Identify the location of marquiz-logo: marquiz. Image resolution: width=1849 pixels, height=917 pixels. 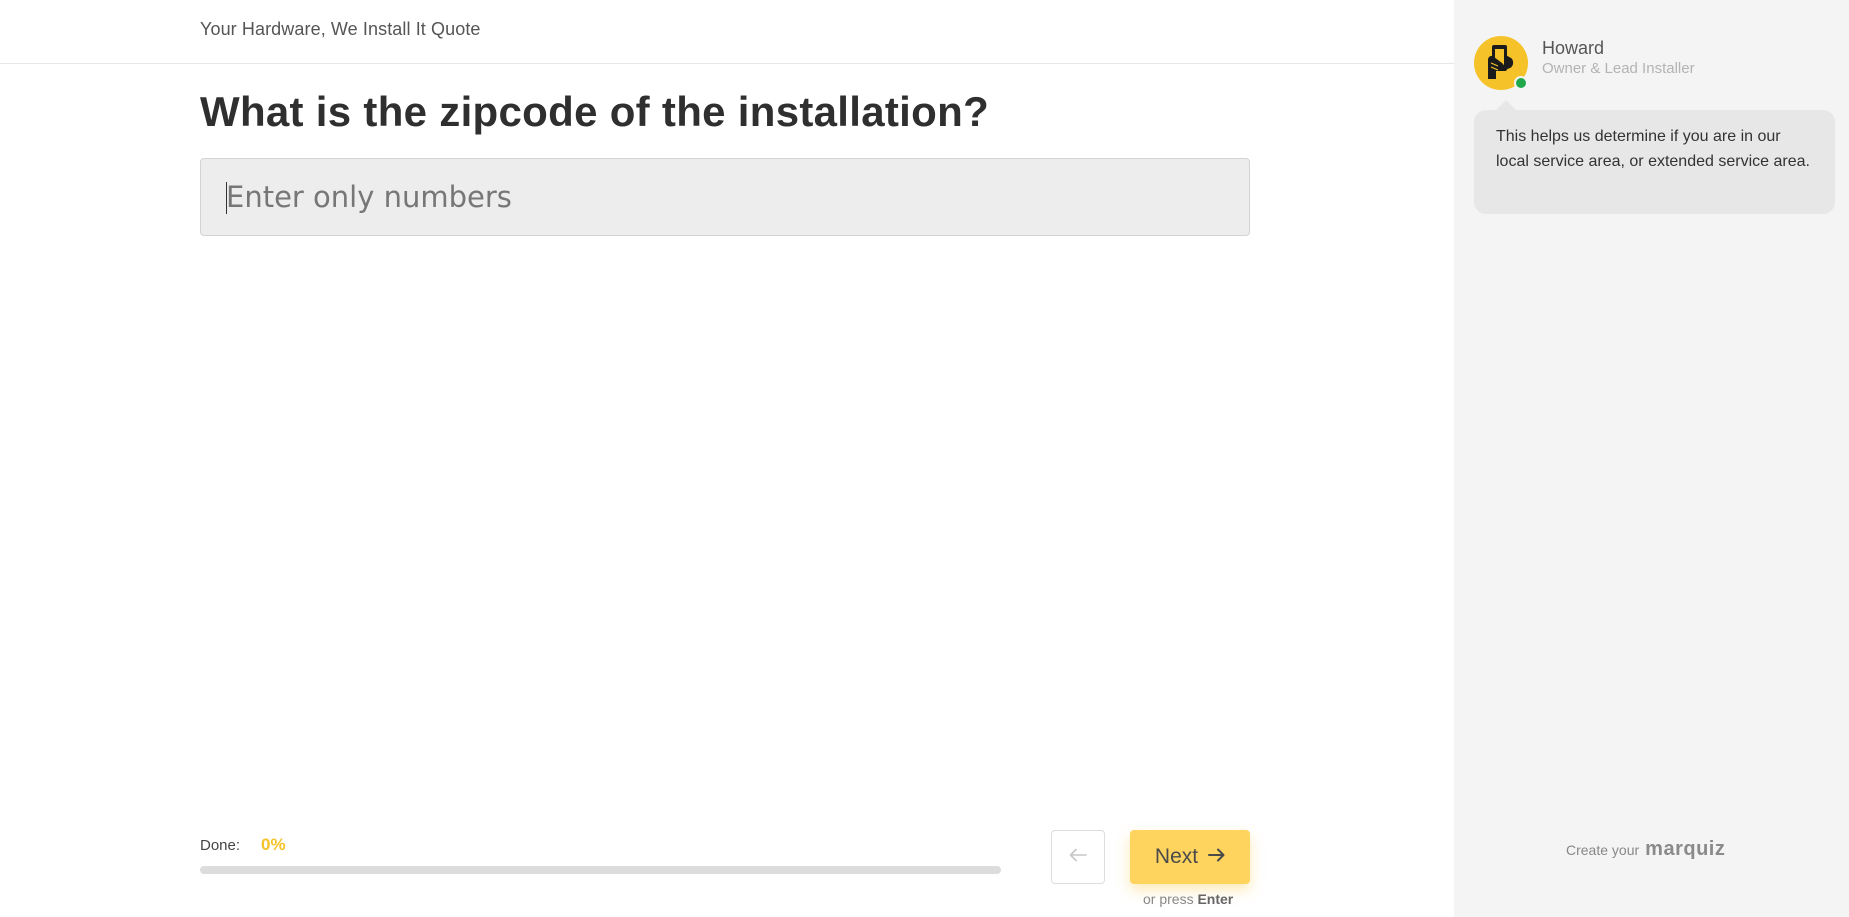
(1685, 849).